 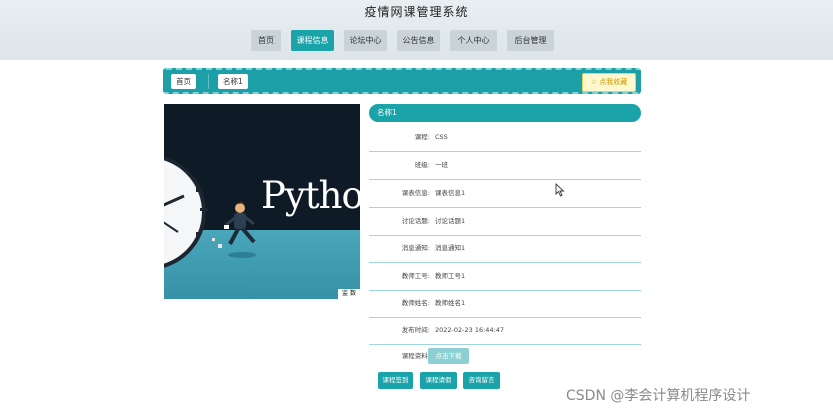 I want to click on breadcrumb-home: 首页, so click(x=183, y=81).